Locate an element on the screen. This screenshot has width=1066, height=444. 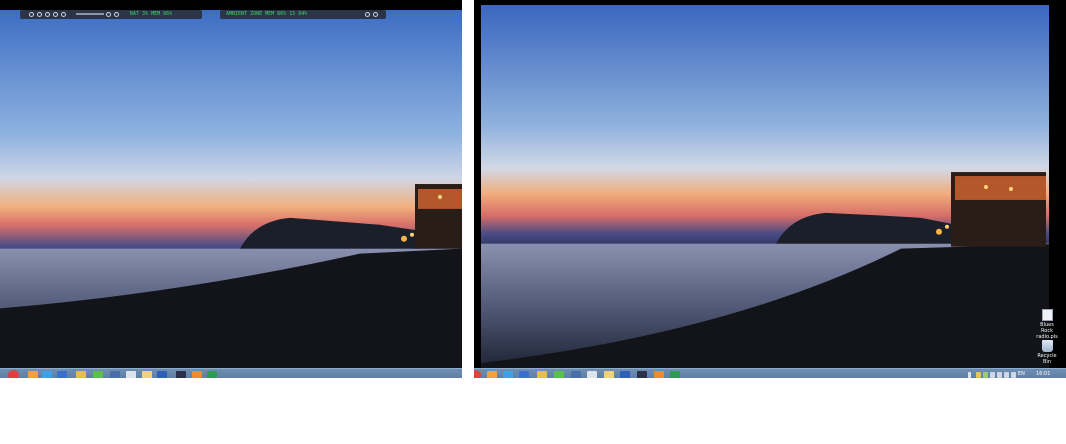
network-icon is located at coordinates (992, 375).